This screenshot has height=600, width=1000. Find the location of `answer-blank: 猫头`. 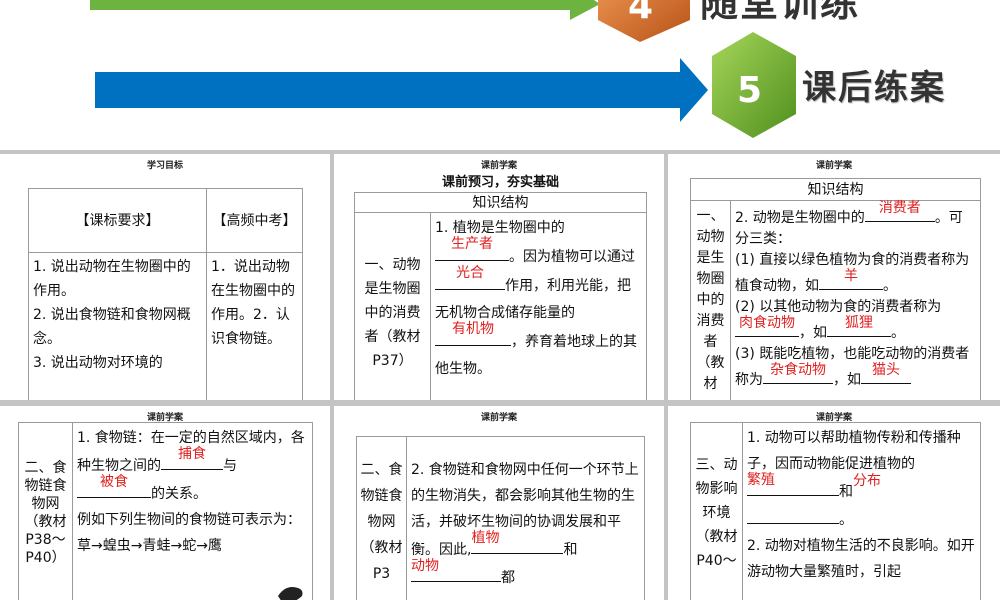

answer-blank: 猫头 is located at coordinates (886, 373).